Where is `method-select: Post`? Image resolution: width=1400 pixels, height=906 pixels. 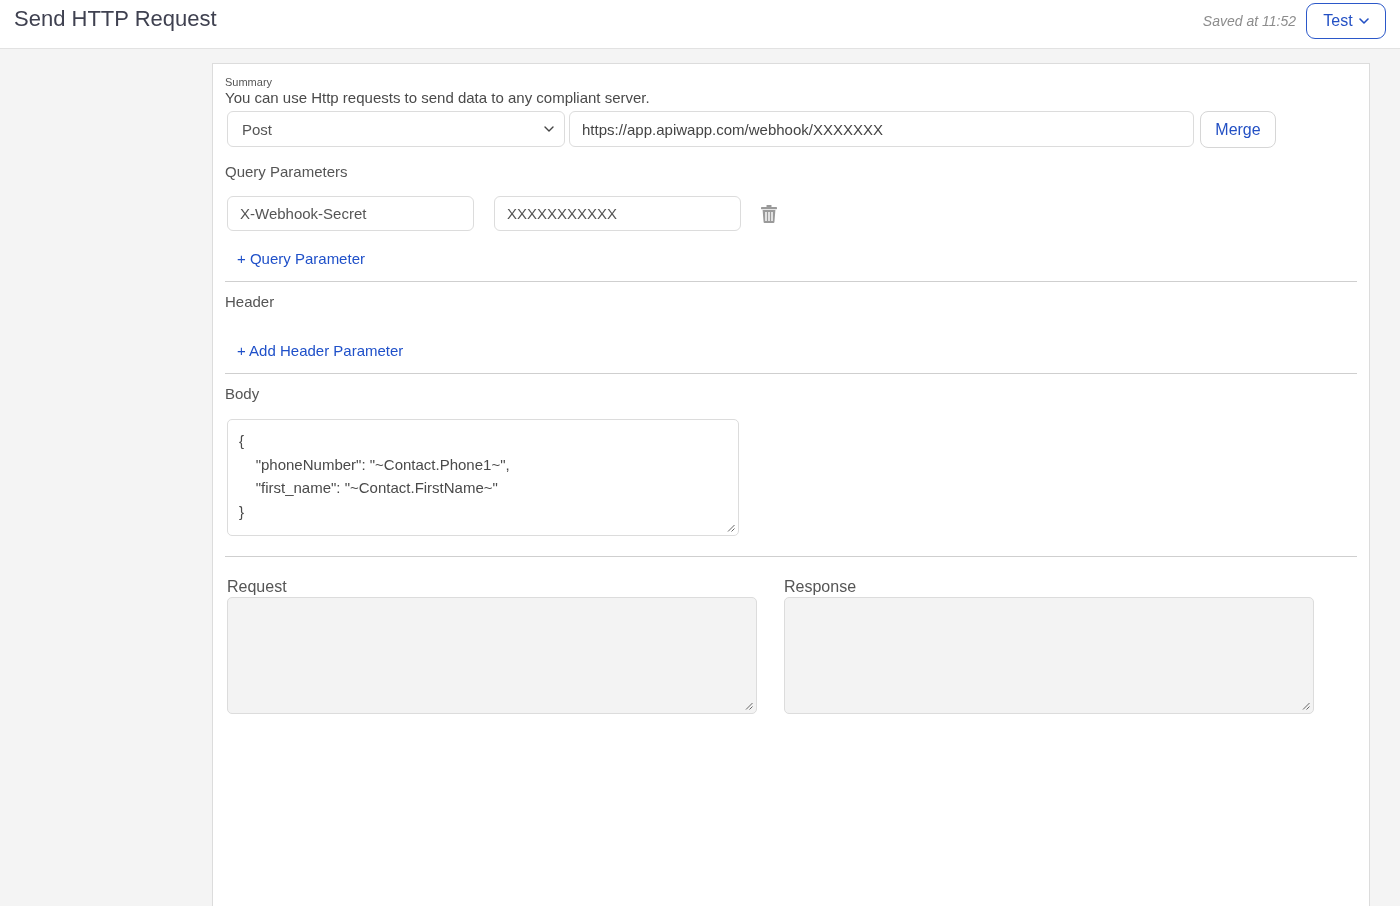
method-select: Post is located at coordinates (396, 129).